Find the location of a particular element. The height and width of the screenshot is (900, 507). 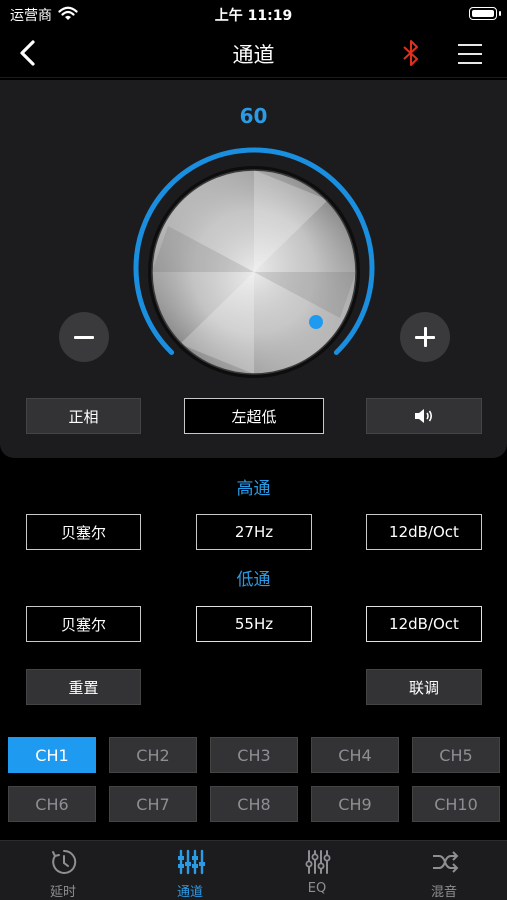

channel-button-ch9: CH9 is located at coordinates (355, 804).